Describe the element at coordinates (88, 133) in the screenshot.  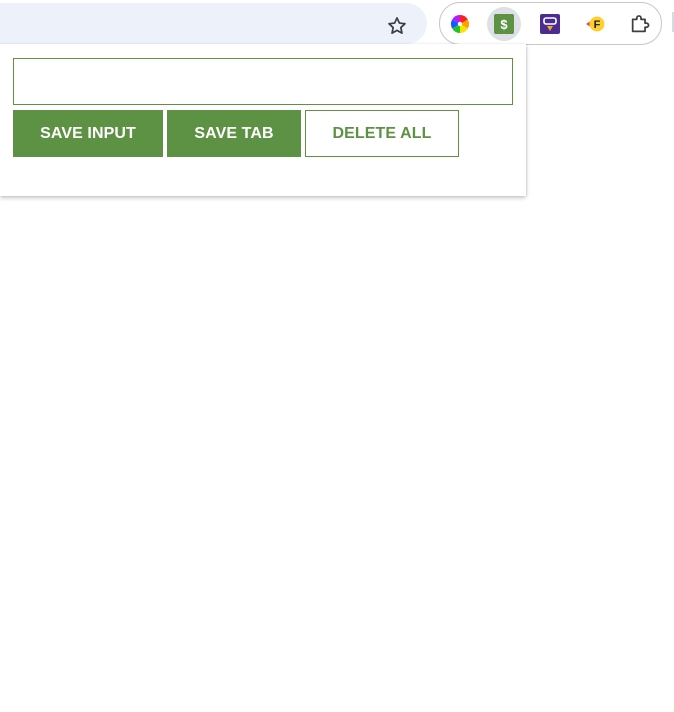
I see `save-input-button: SAVE INPUT` at that location.